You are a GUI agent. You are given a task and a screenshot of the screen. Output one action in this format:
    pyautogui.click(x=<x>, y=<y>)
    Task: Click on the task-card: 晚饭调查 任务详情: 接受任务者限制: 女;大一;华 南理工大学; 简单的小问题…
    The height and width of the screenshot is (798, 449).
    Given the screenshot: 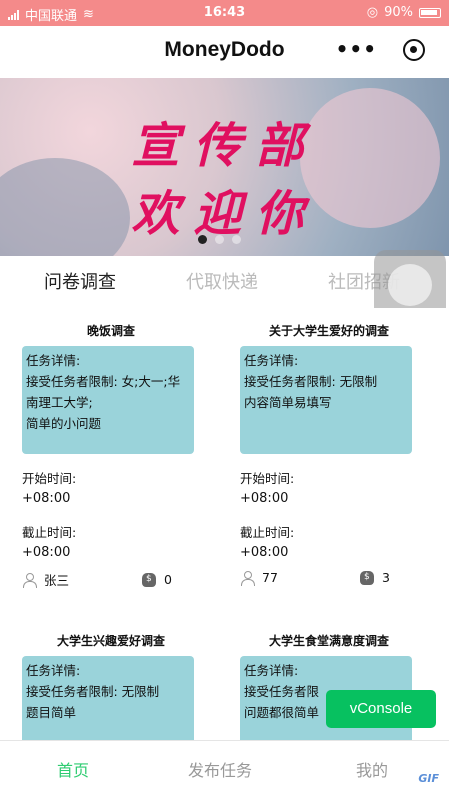 What is the action you would take?
    pyautogui.click(x=111, y=452)
    